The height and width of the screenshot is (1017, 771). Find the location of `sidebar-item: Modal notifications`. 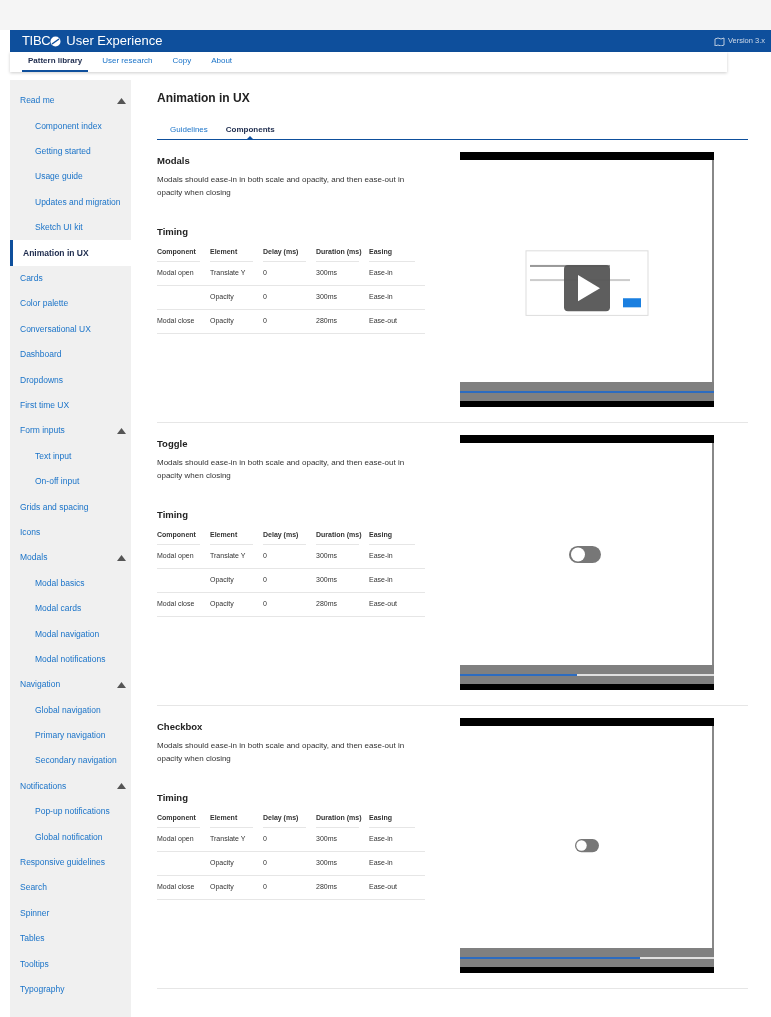

sidebar-item: Modal notifications is located at coordinates (70, 659).